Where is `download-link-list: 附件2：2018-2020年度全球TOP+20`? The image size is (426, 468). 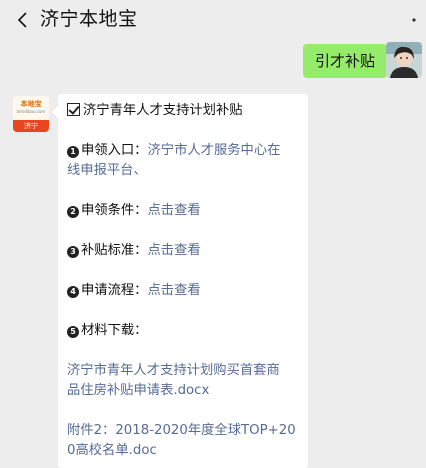
download-link-list: 附件2：2018-2020年度全球TOP+20 is located at coordinates (183, 431).